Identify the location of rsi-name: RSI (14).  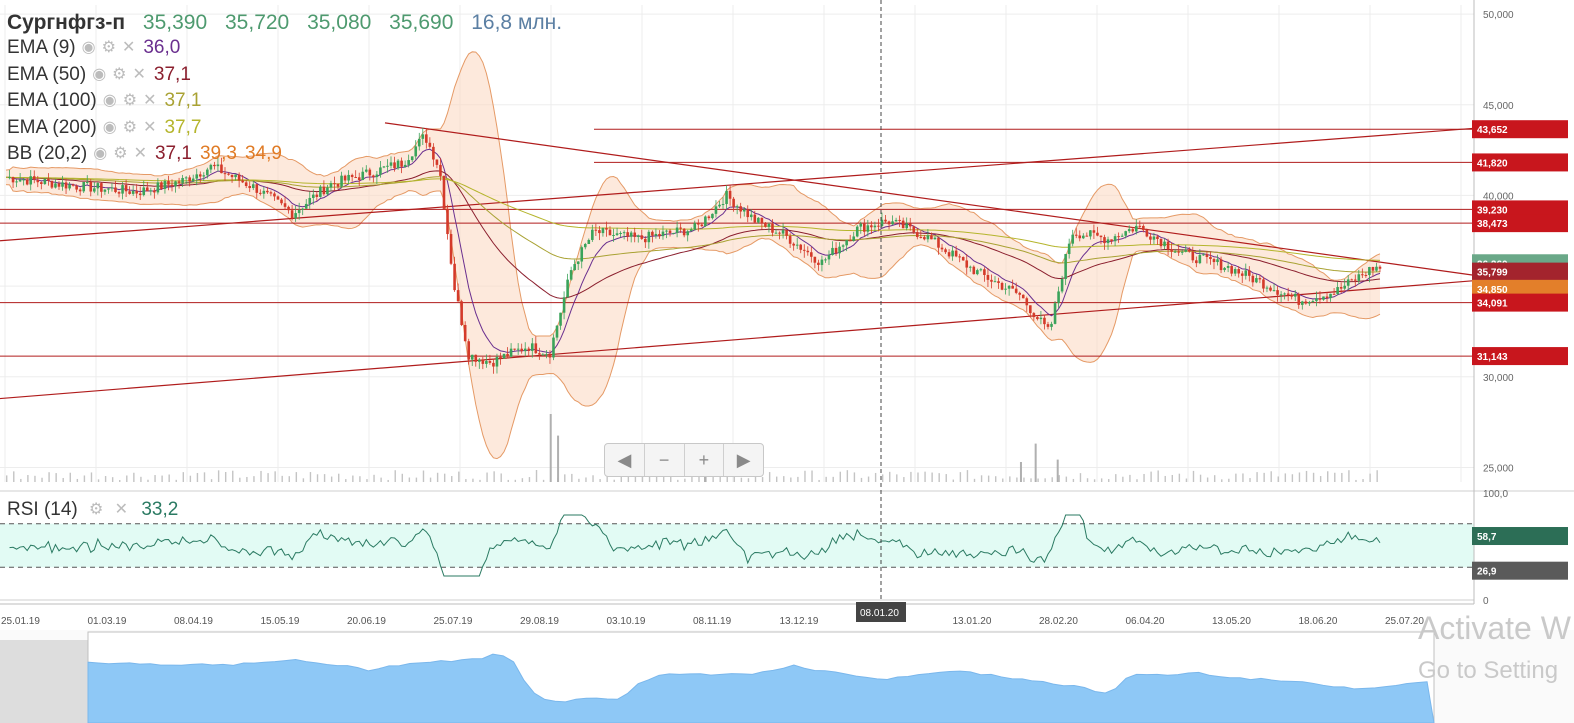
(42, 509).